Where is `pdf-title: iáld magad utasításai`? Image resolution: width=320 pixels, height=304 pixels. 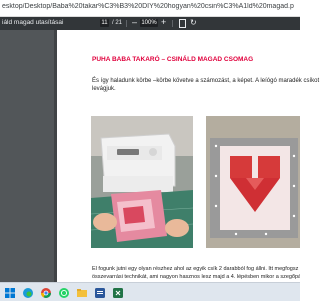 pdf-title: iáld magad utasításai is located at coordinates (33, 22).